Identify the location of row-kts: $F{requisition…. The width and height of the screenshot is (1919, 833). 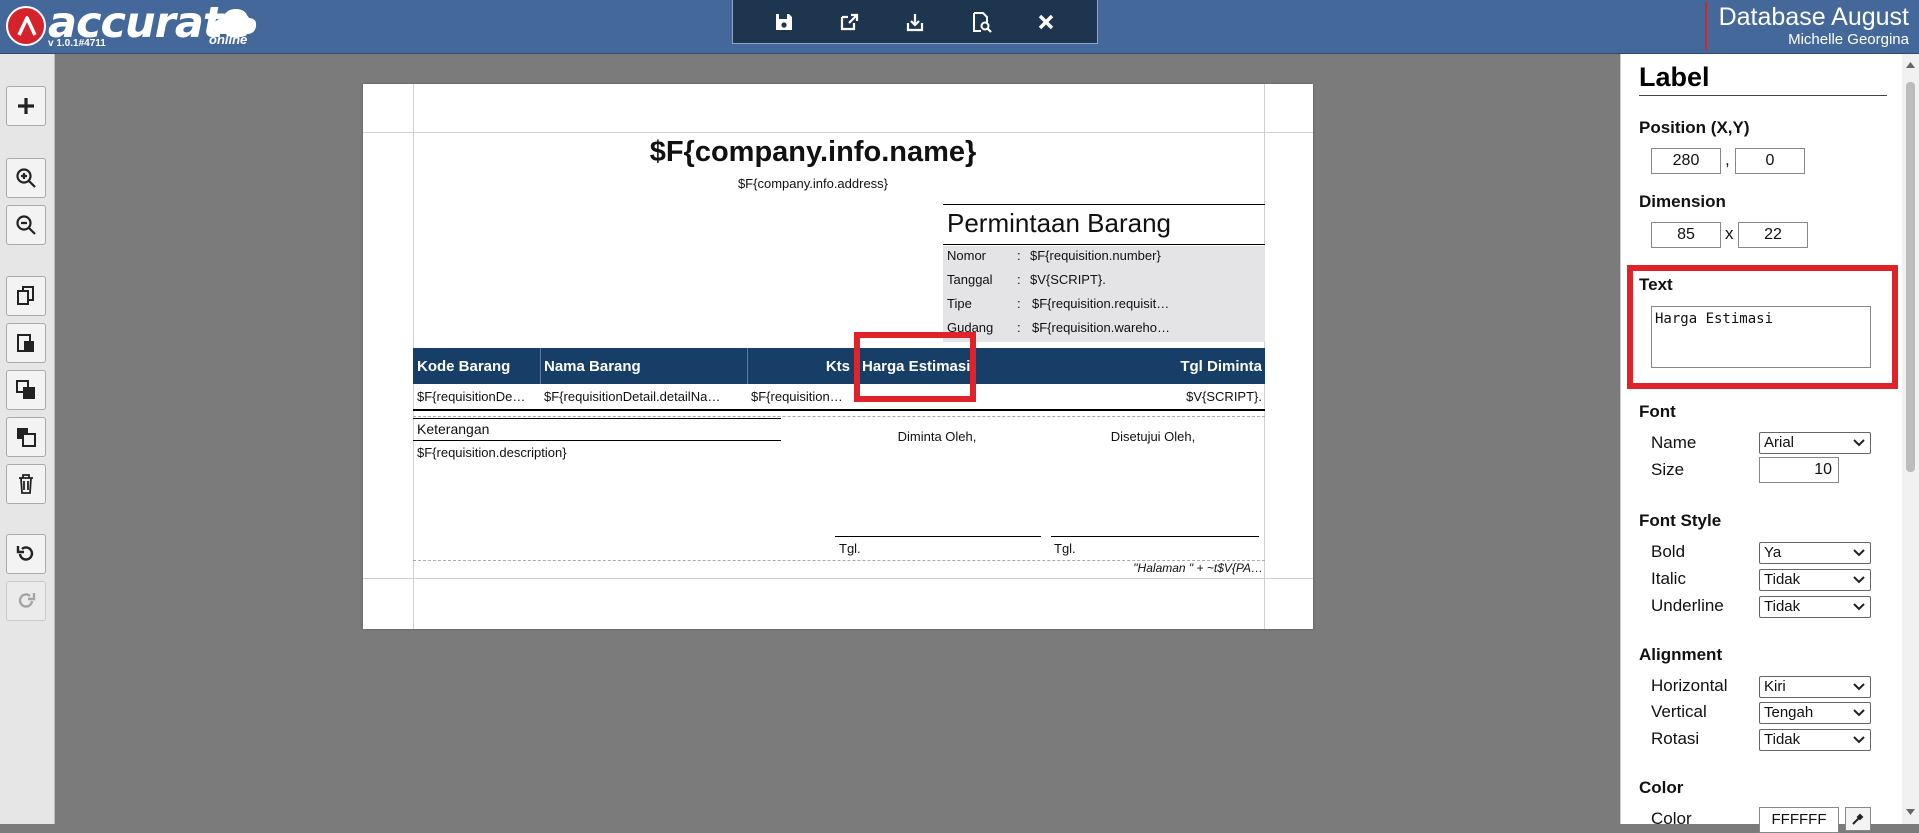
(802, 396).